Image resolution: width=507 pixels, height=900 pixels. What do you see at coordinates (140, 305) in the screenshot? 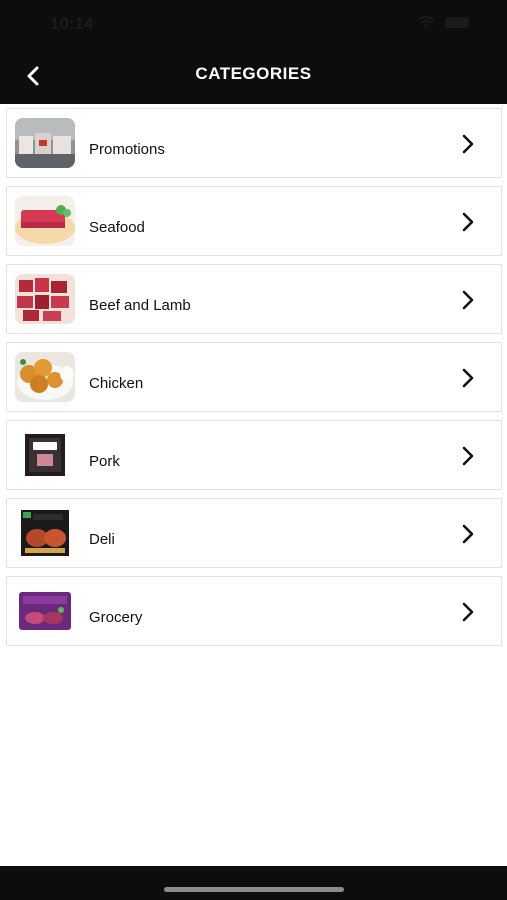
I see `category-label: Beef and Lamb` at bounding box center [140, 305].